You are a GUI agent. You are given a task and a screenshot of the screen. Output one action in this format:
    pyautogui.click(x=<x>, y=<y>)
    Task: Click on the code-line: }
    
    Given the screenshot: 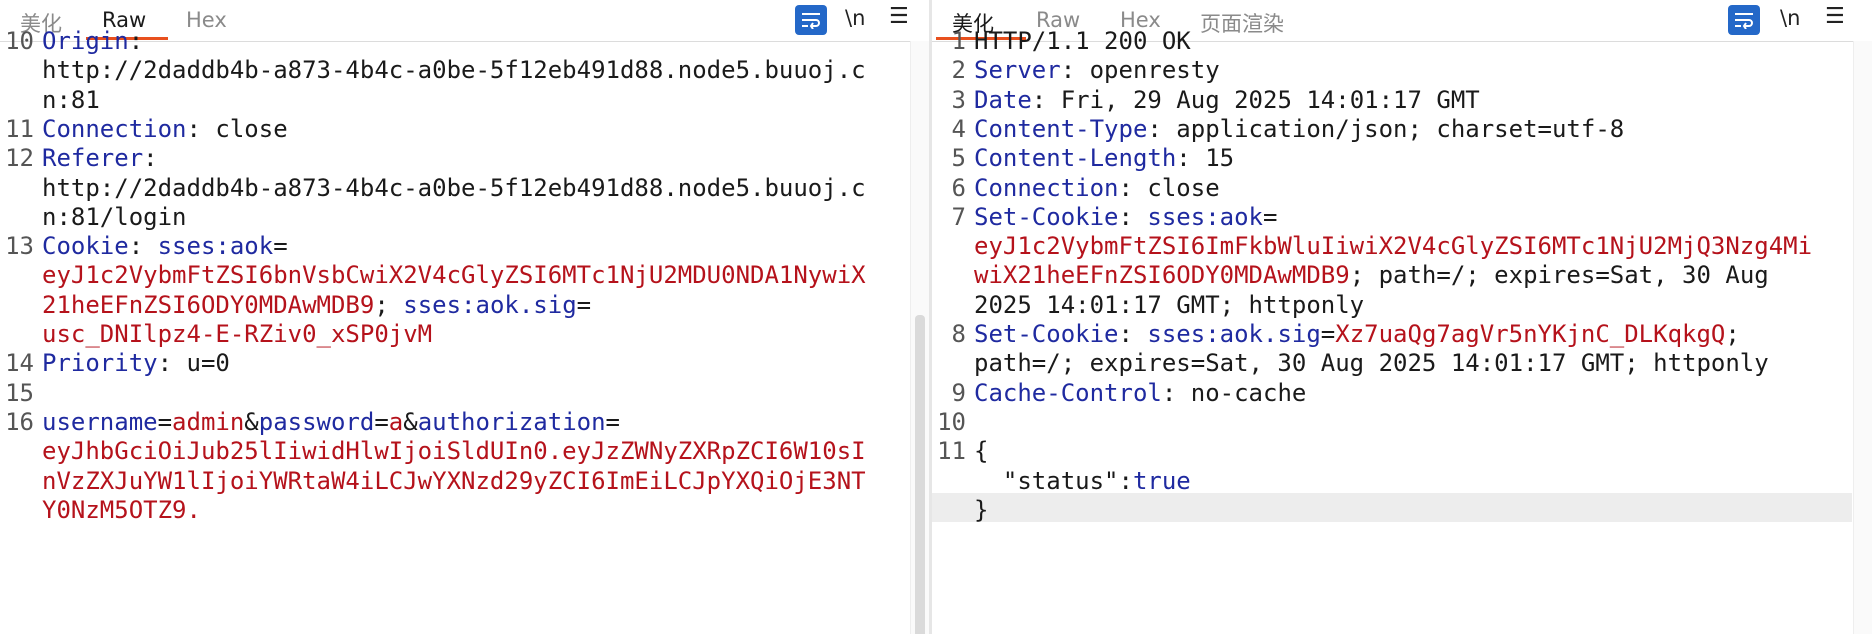 What is the action you would take?
    pyautogui.click(x=1402, y=510)
    